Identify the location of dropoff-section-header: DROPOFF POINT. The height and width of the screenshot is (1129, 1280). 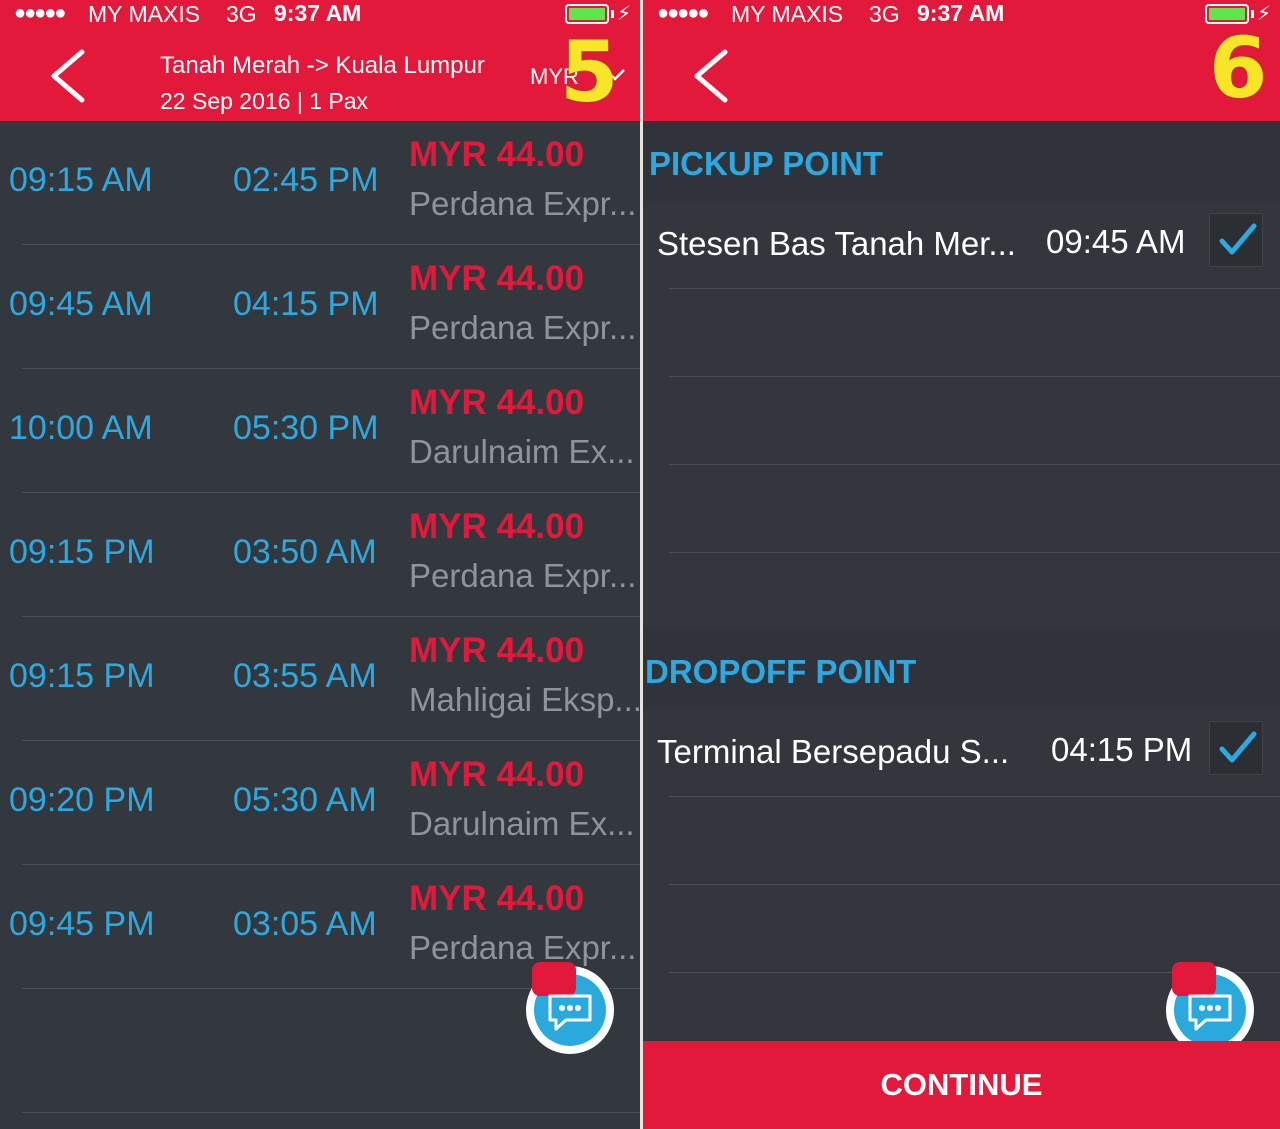
(961, 669).